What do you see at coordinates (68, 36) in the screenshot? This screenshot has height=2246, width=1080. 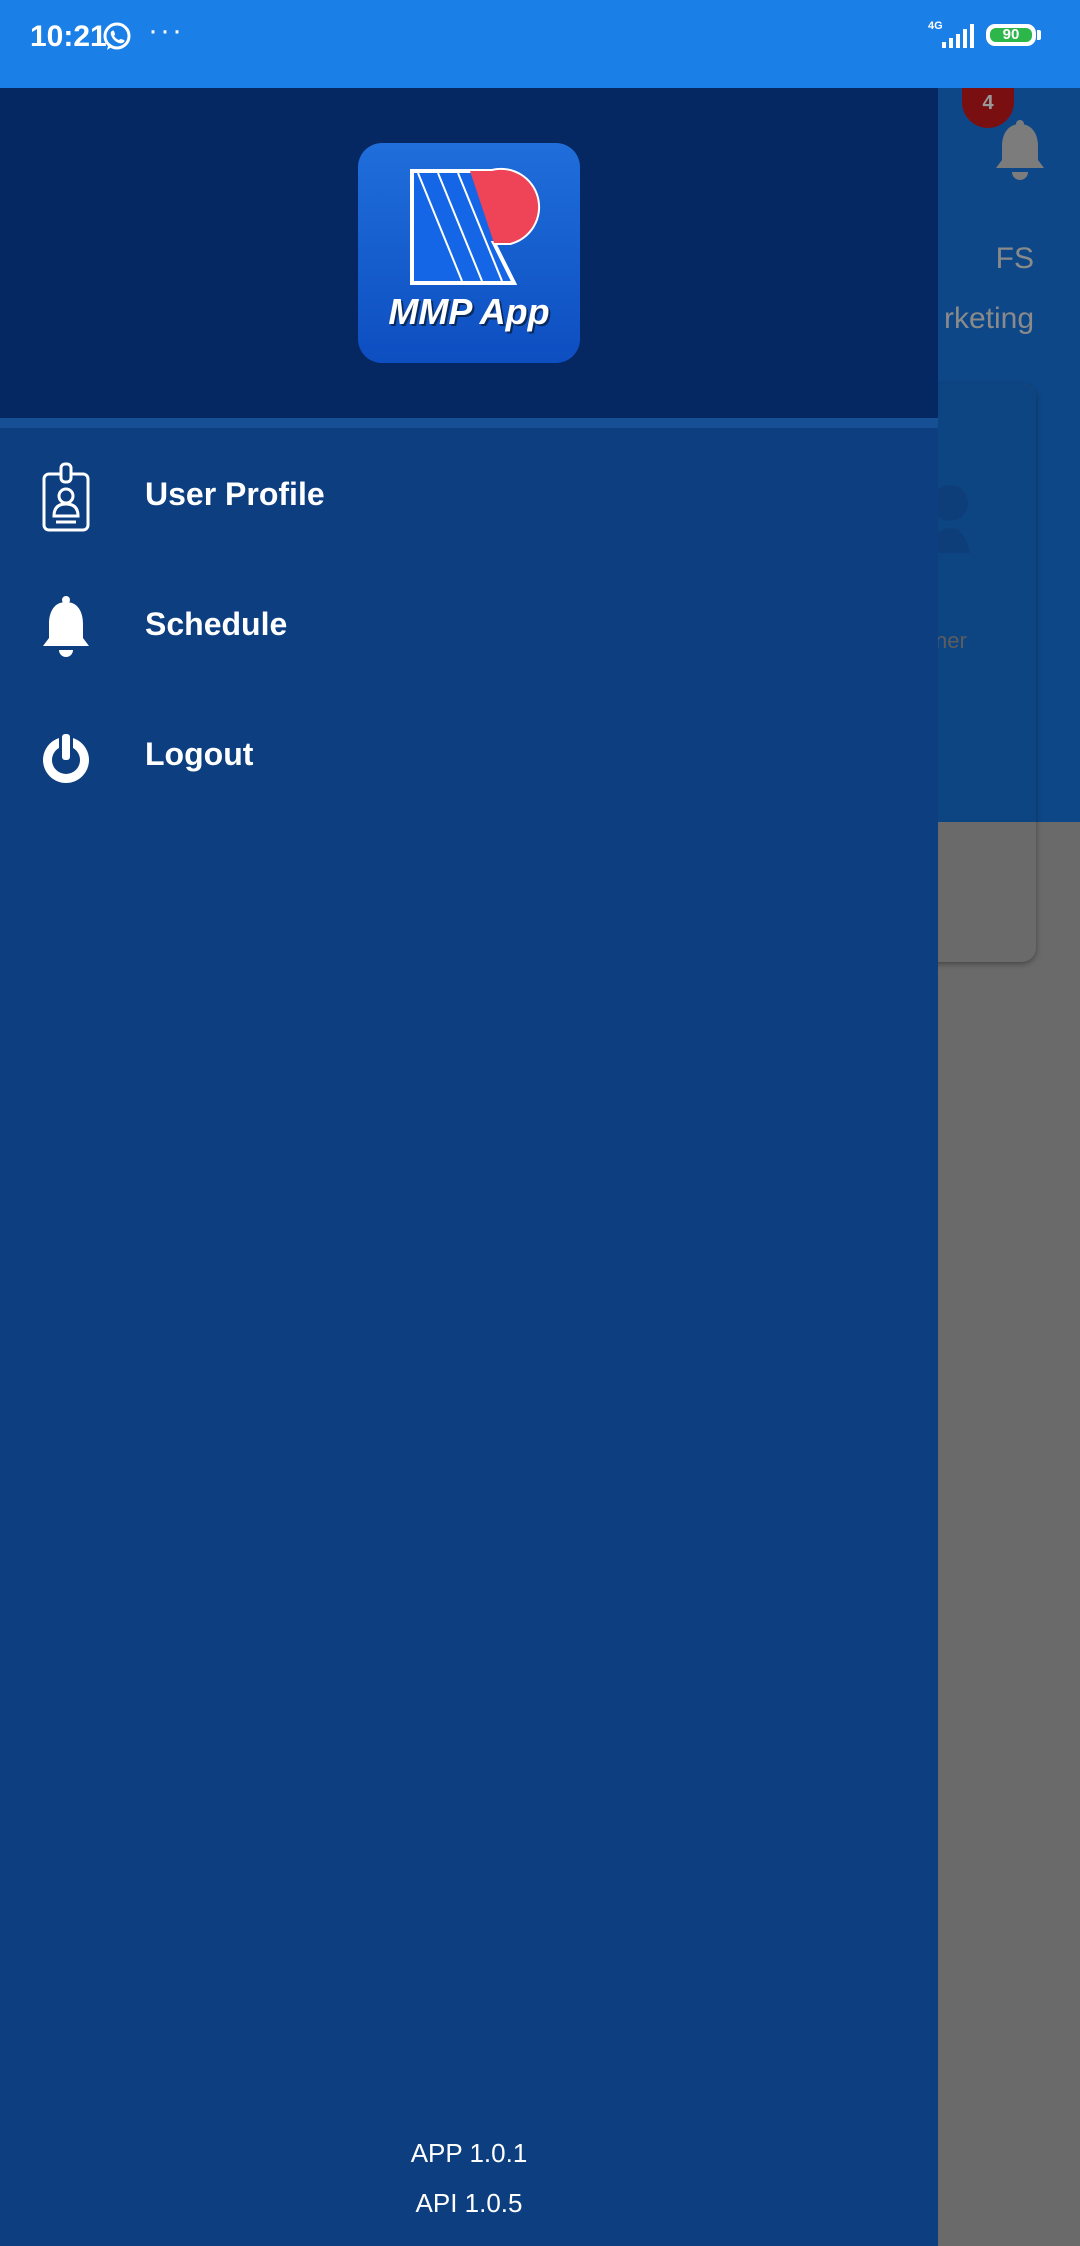 I see `status-time: 10:21` at bounding box center [68, 36].